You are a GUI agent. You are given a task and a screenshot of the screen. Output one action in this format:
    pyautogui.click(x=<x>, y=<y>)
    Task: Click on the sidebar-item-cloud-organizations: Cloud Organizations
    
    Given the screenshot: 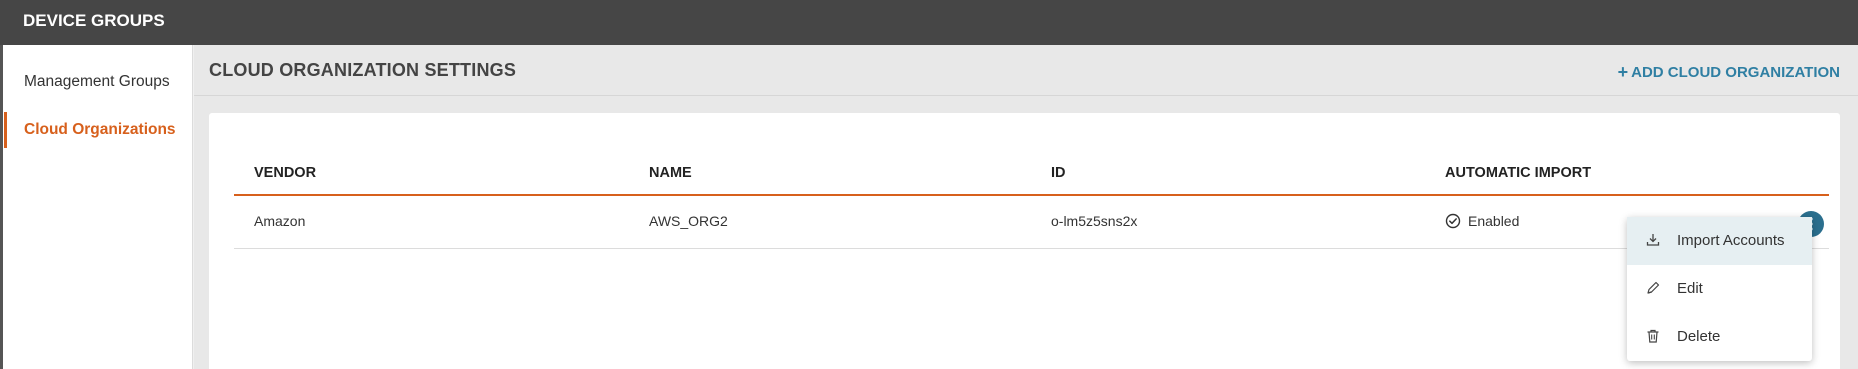 What is the action you would take?
    pyautogui.click(x=98, y=130)
    